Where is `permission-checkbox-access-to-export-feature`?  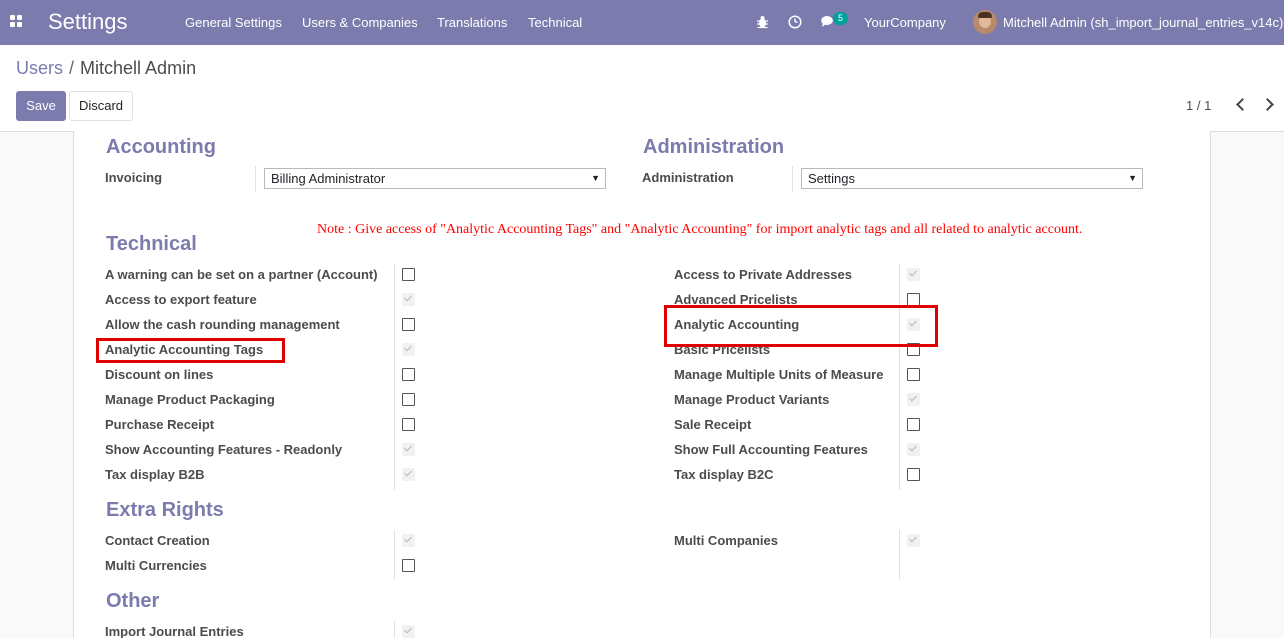 permission-checkbox-access-to-export-feature is located at coordinates (408, 299).